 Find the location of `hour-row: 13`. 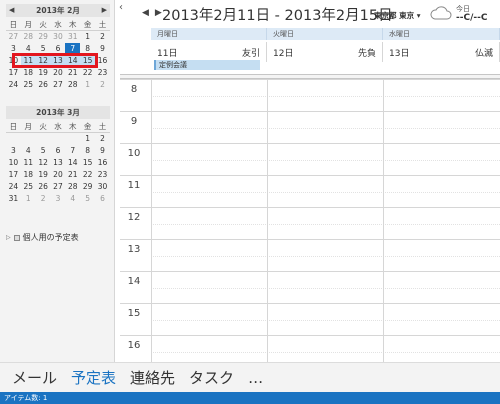

hour-row: 13 is located at coordinates (310, 255).